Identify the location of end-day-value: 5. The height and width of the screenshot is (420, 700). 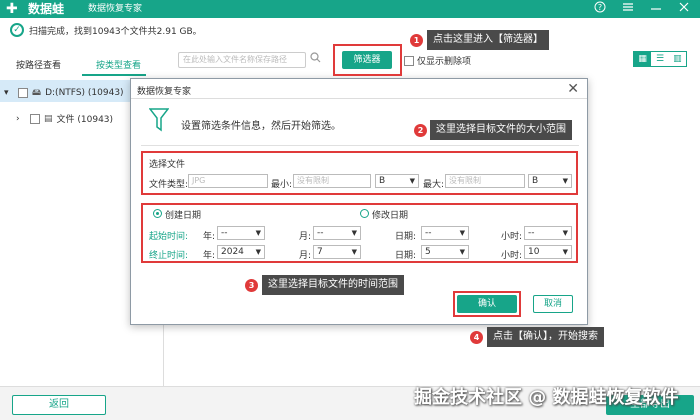
(428, 252).